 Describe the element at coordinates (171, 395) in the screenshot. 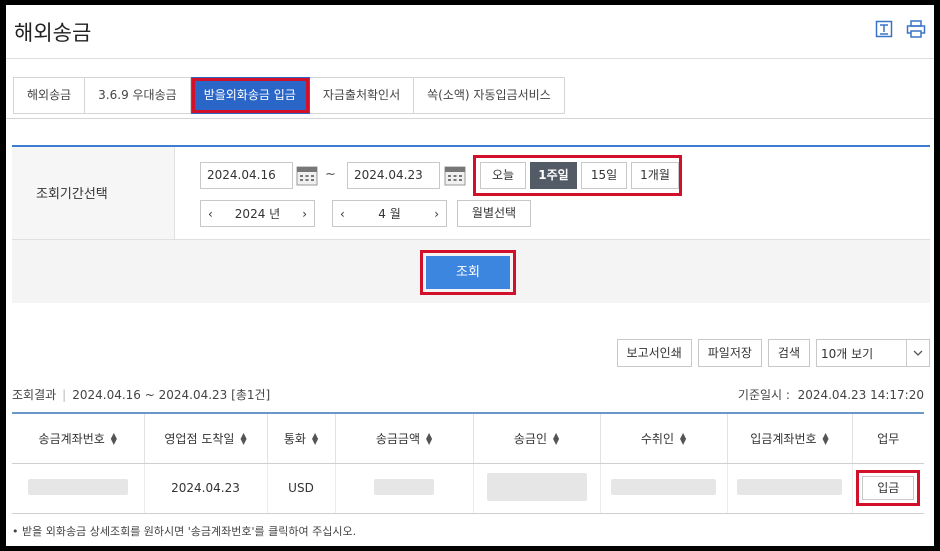

I see `result-range: 2024.04.16 ~ 2024.04.23 [총1건]` at that location.